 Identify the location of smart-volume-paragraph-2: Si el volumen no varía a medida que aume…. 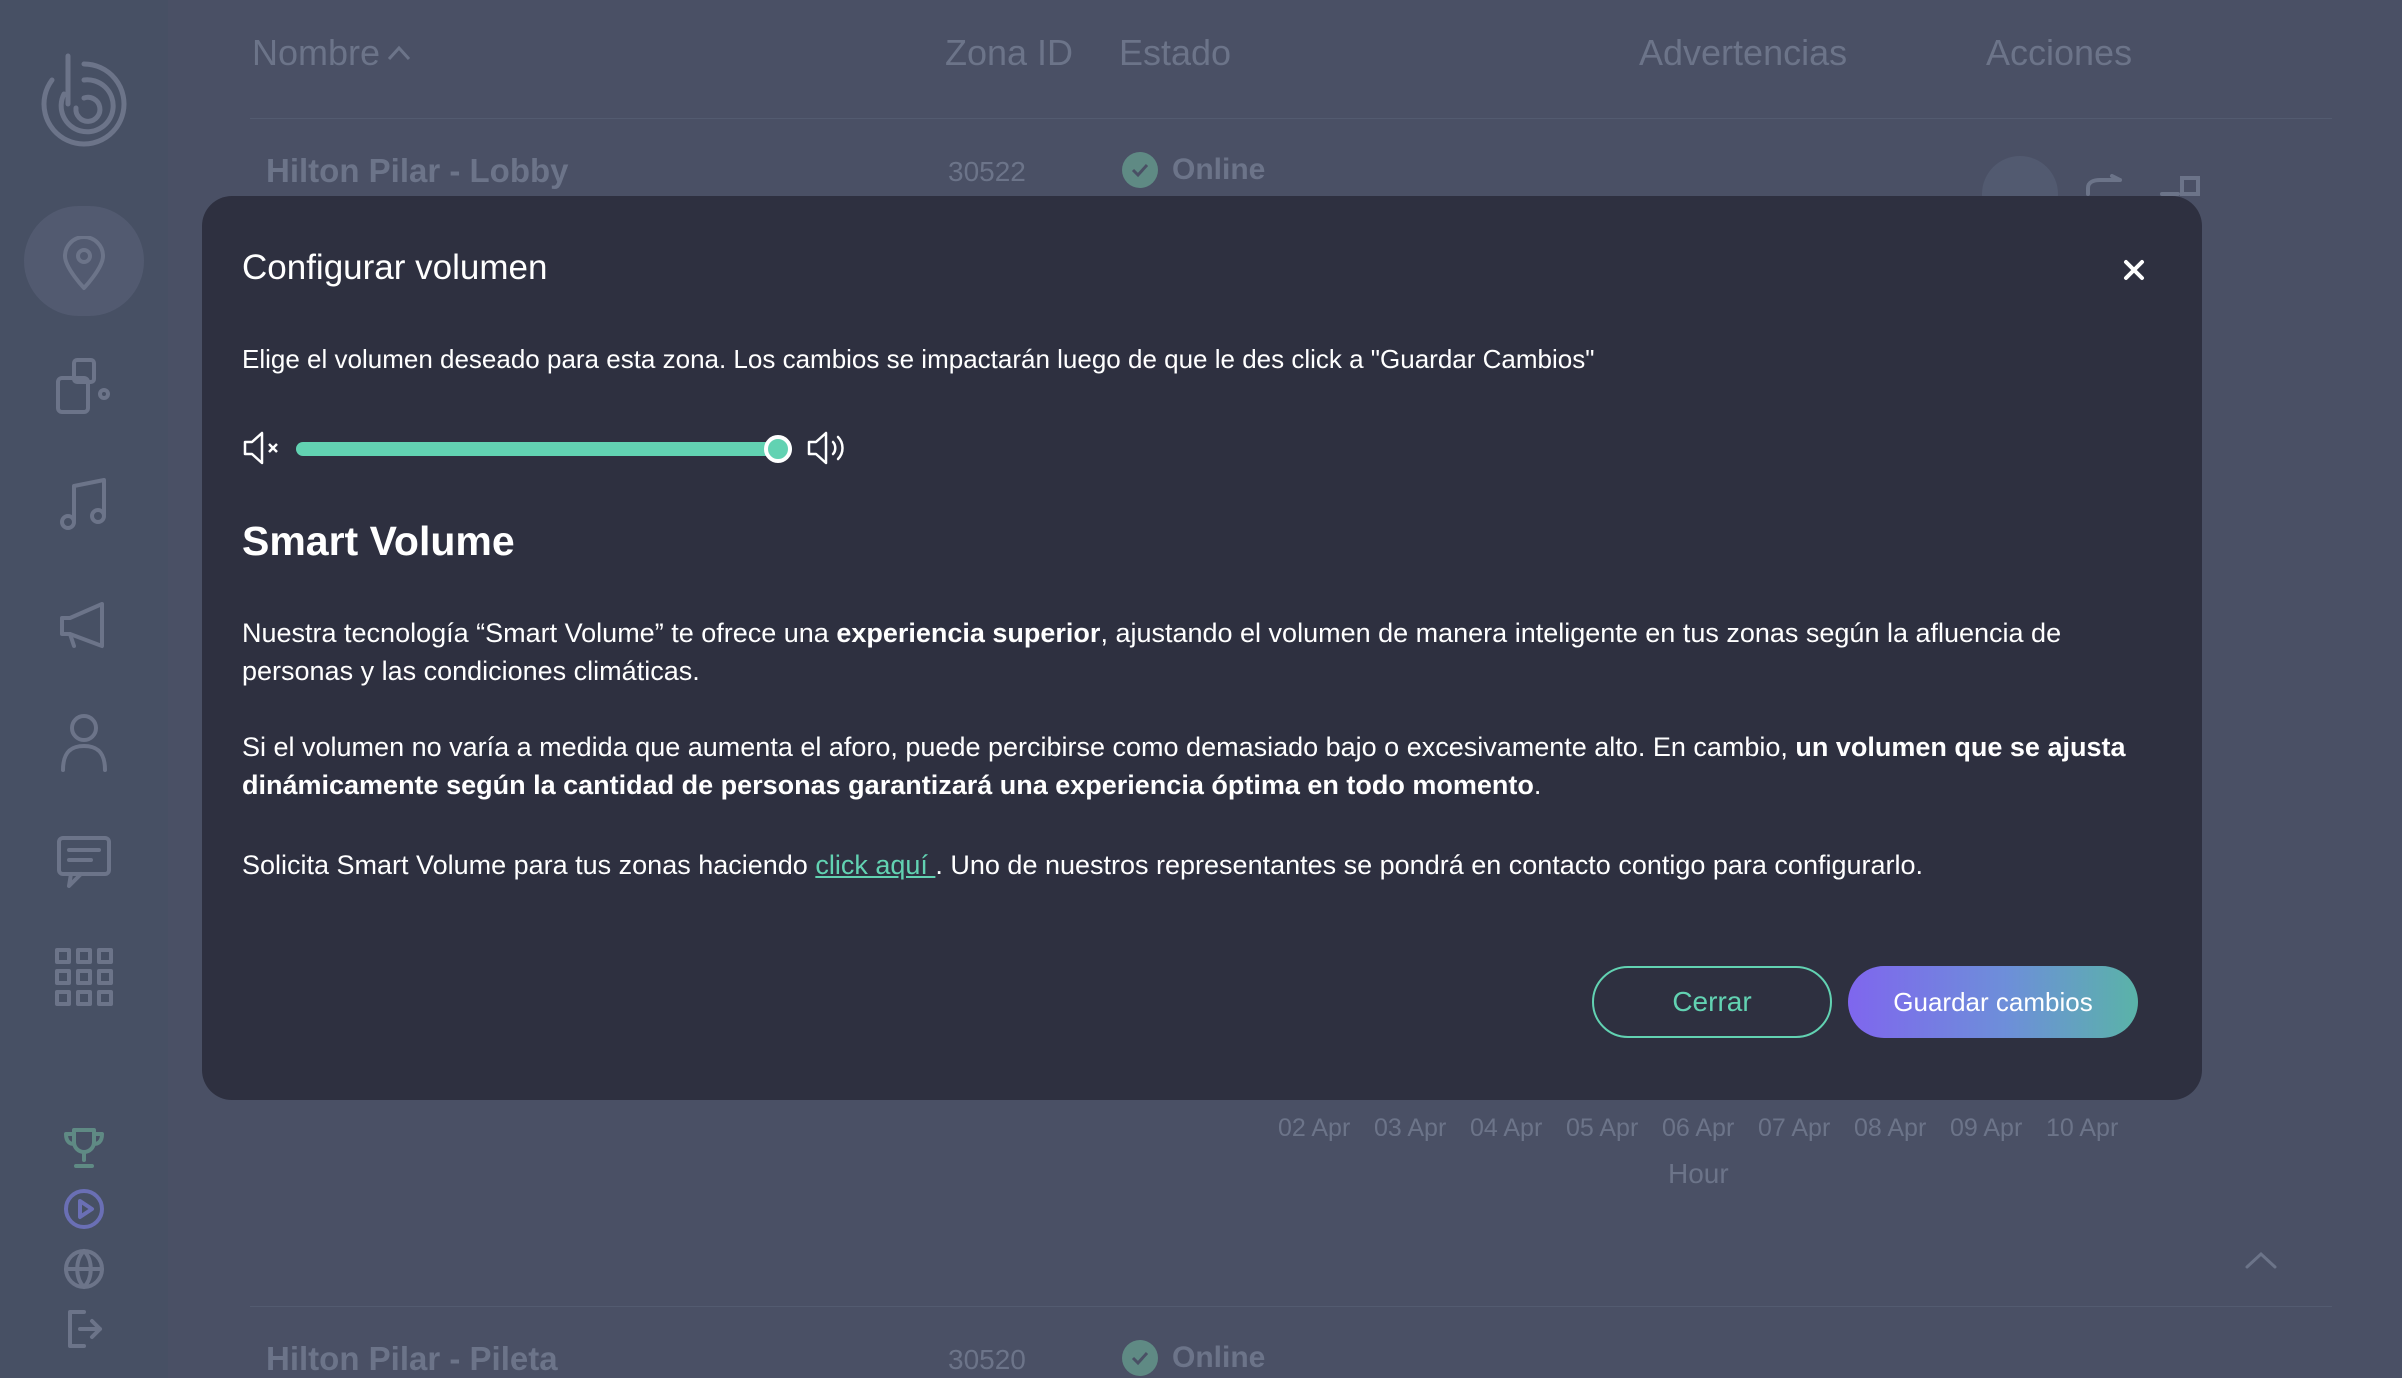
(1207, 766).